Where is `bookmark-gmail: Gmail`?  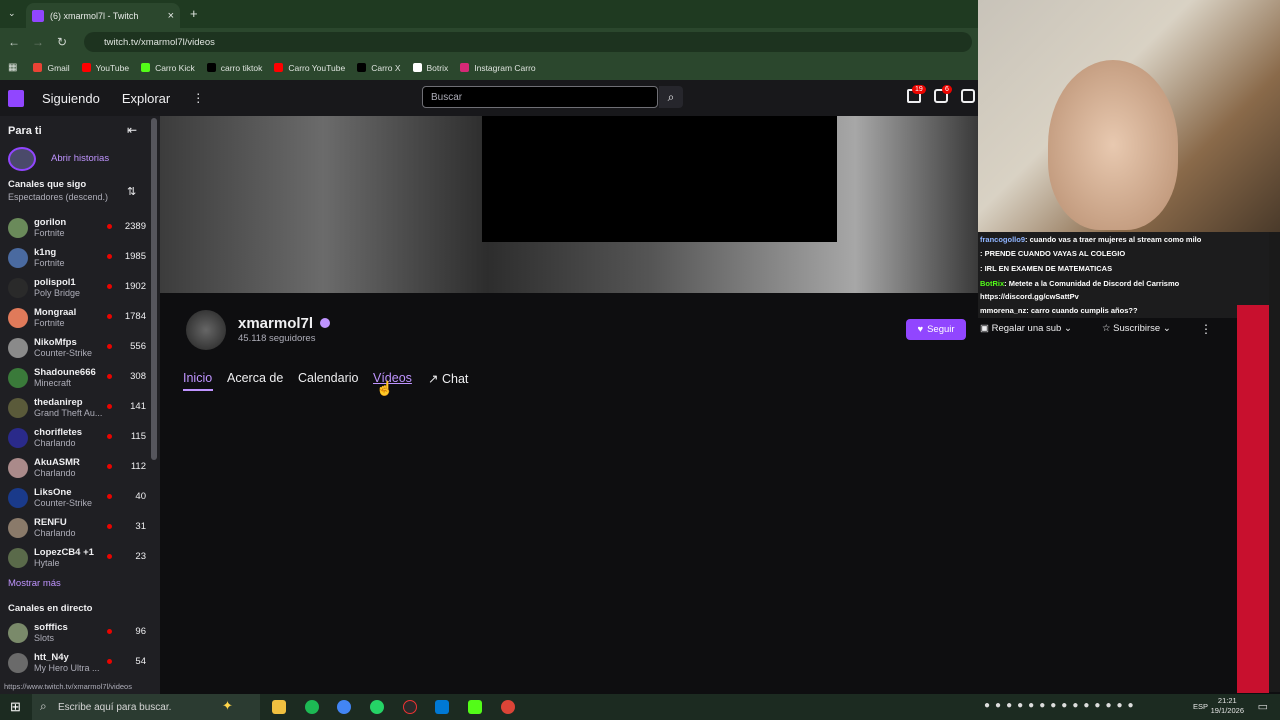 bookmark-gmail: Gmail is located at coordinates (51, 68).